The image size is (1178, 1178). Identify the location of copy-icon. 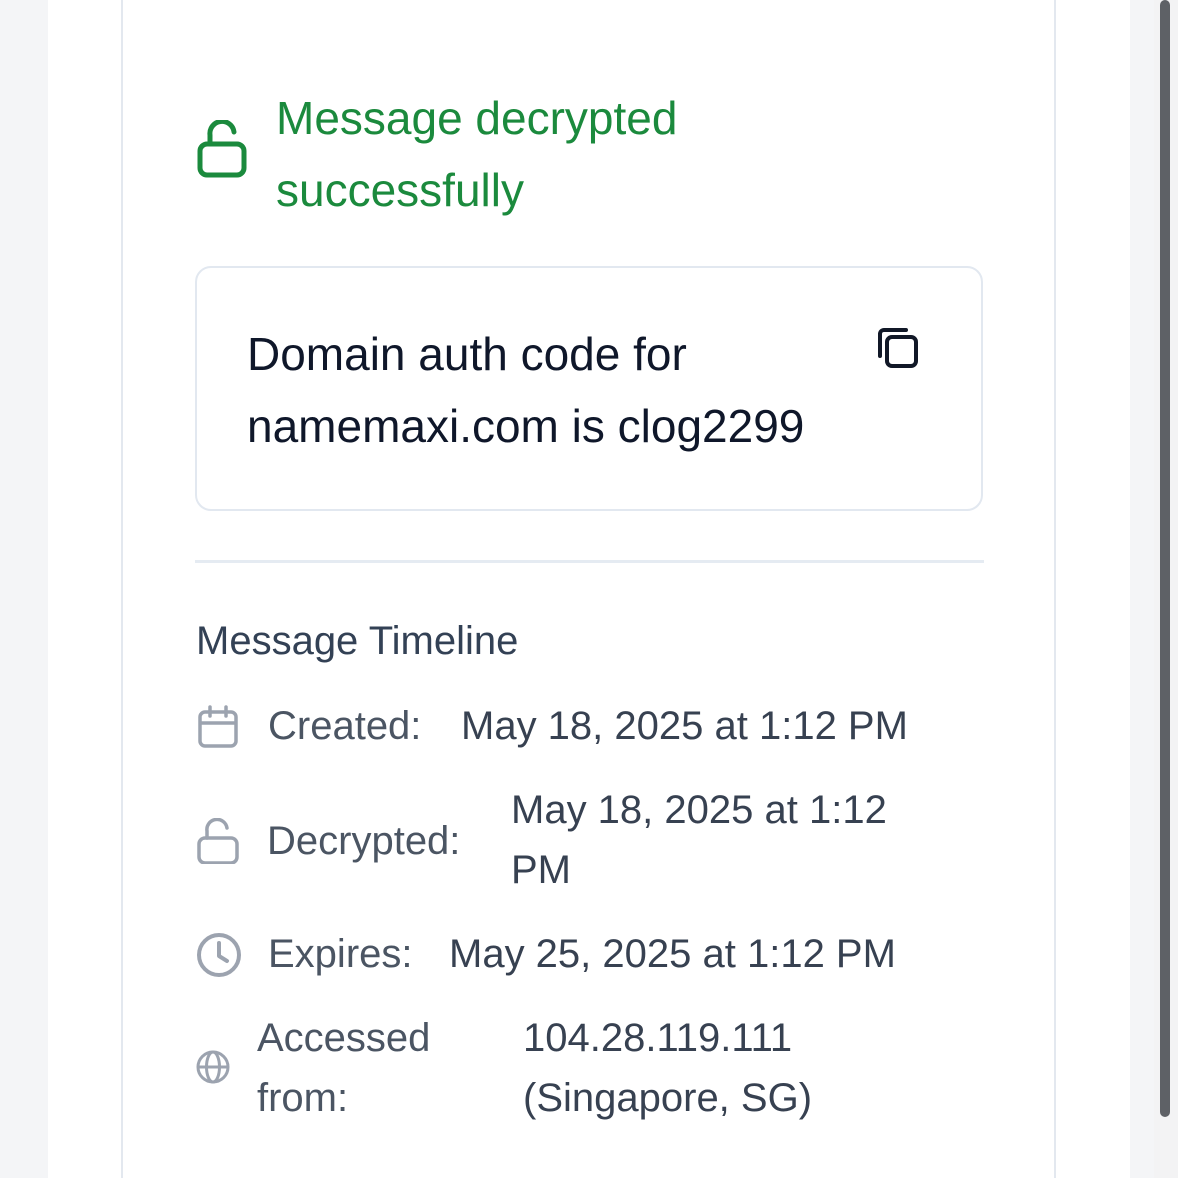
(898, 348).